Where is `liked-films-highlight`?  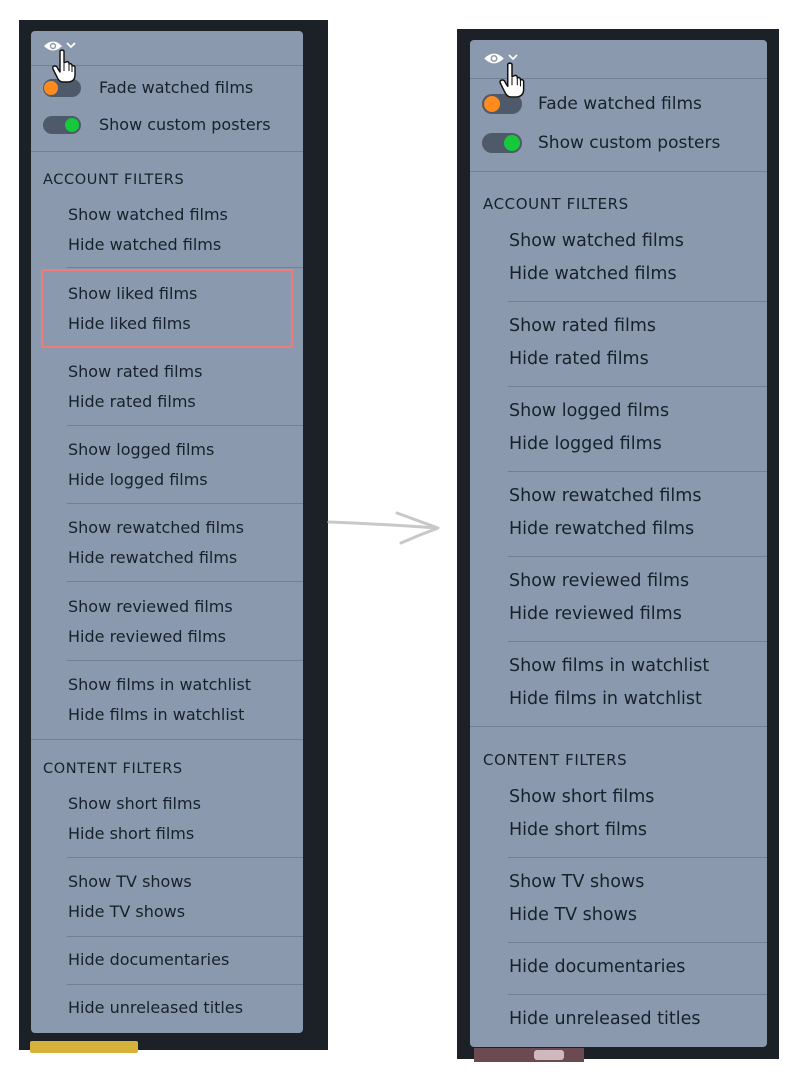
liked-films-highlight is located at coordinates (167, 308).